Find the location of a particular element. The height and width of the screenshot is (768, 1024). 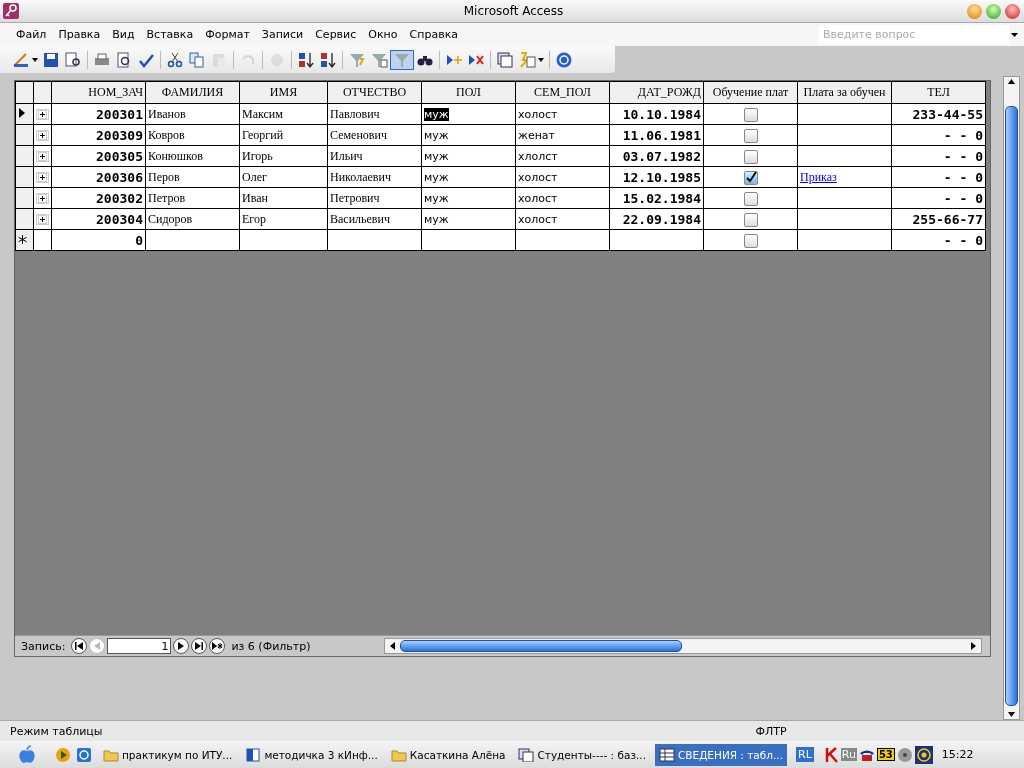

menu-item: Окно is located at coordinates (383, 34).